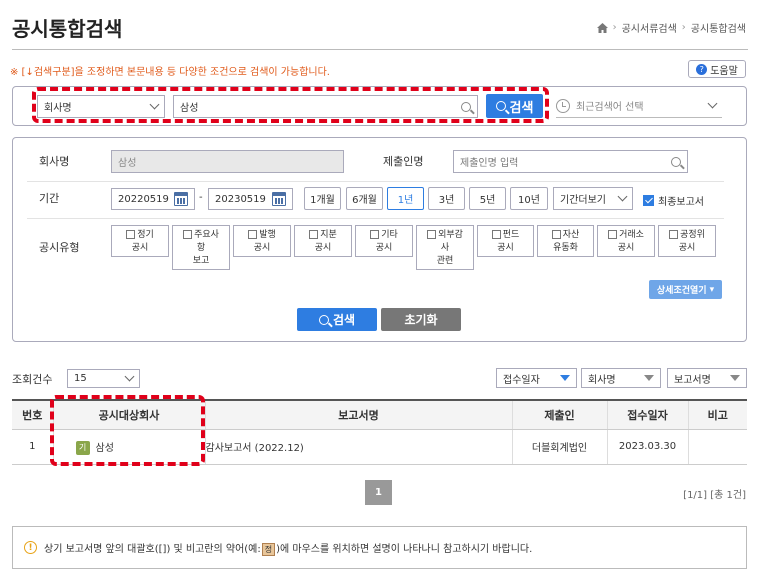  I want to click on reset-button: 초기화, so click(421, 319).